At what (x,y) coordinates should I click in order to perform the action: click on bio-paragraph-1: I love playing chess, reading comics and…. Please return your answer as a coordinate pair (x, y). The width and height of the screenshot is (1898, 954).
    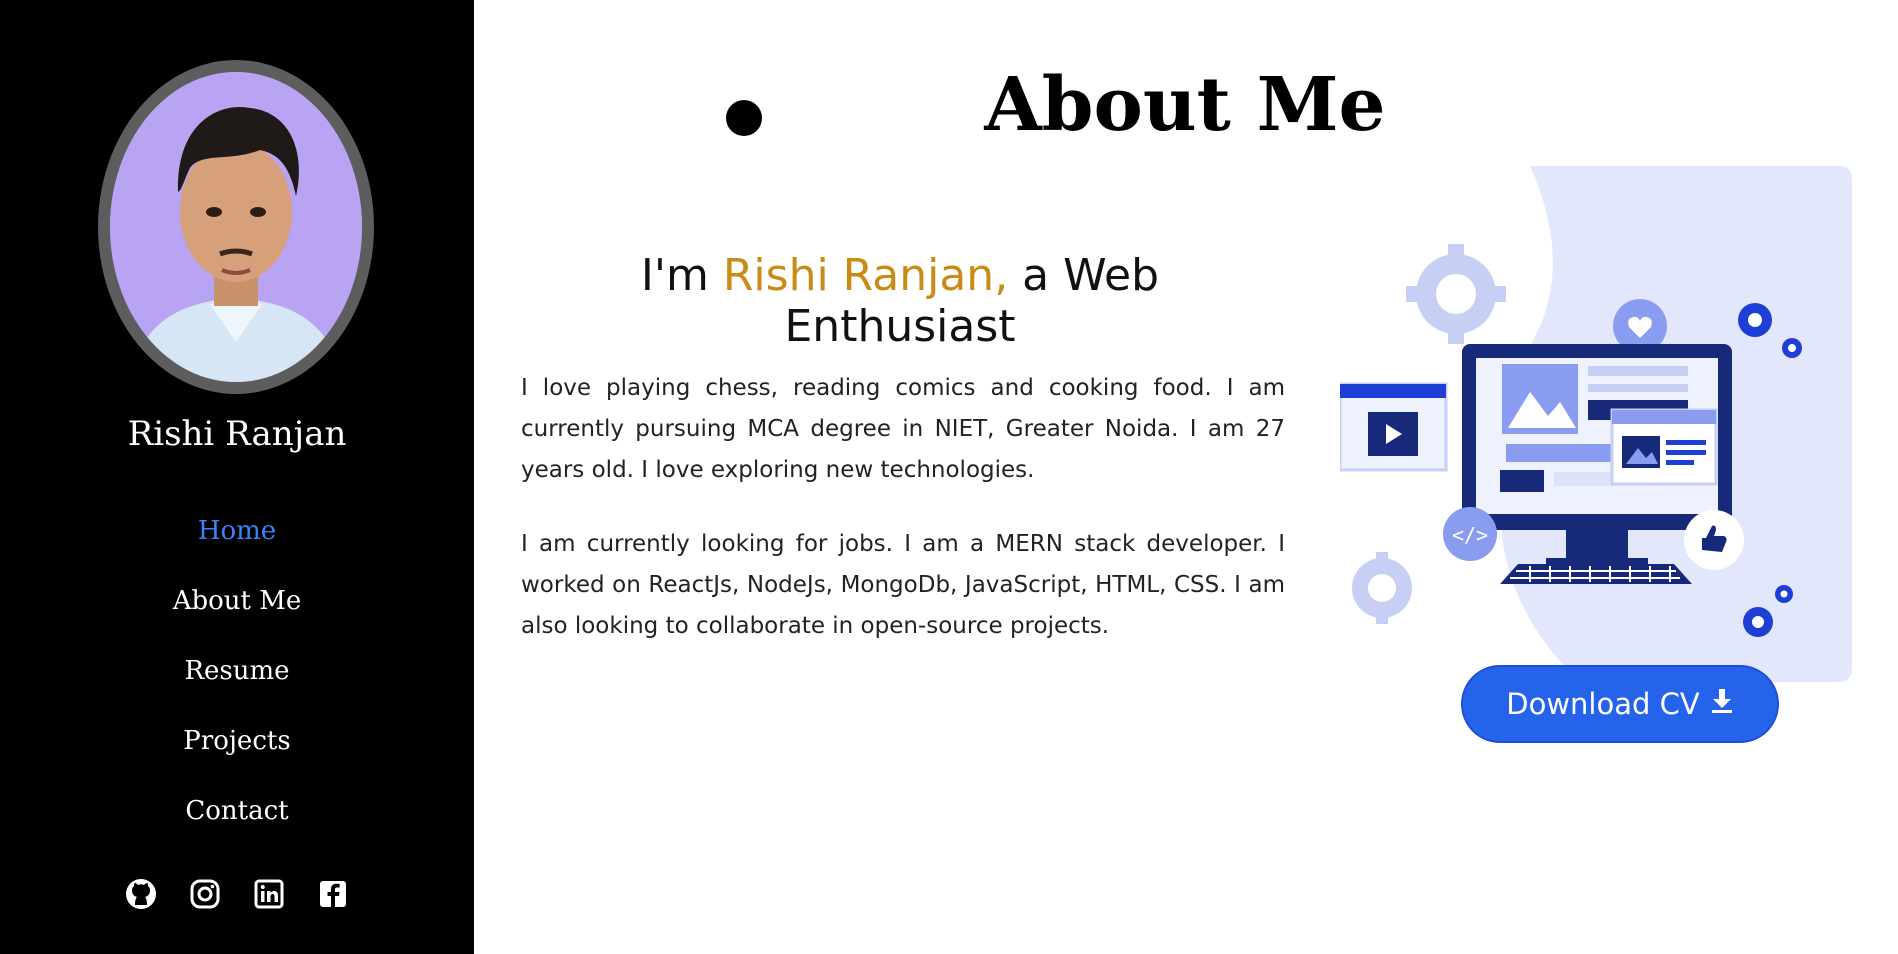
    Looking at the image, I should click on (903, 429).